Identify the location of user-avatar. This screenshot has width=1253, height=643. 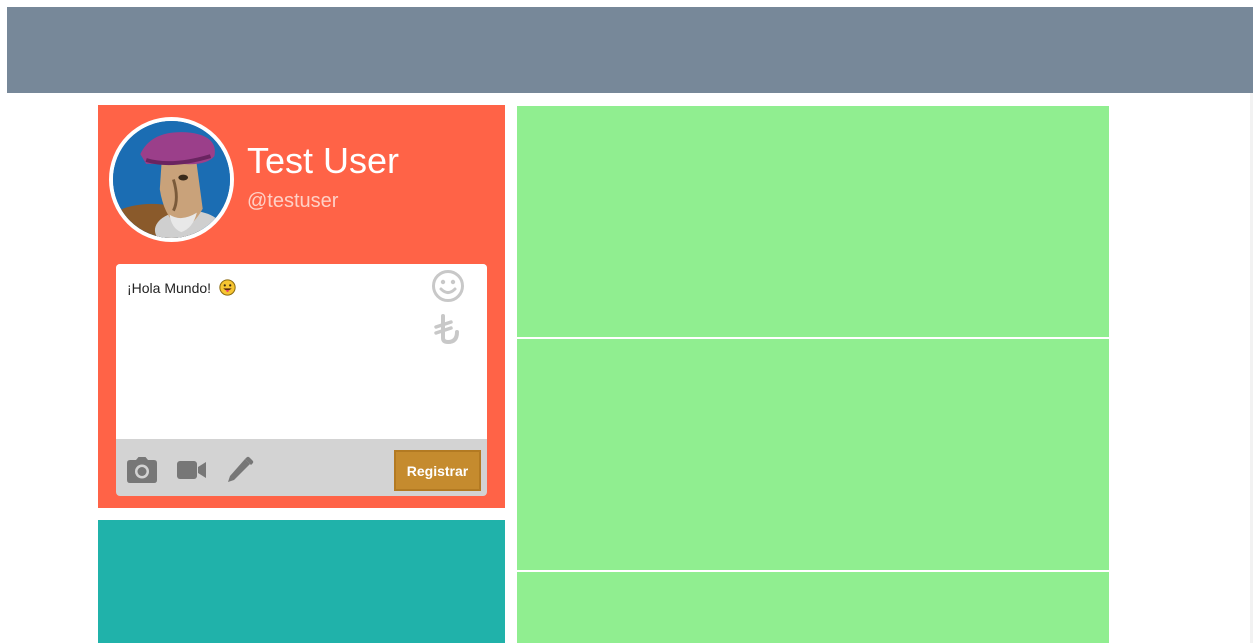
(171, 179).